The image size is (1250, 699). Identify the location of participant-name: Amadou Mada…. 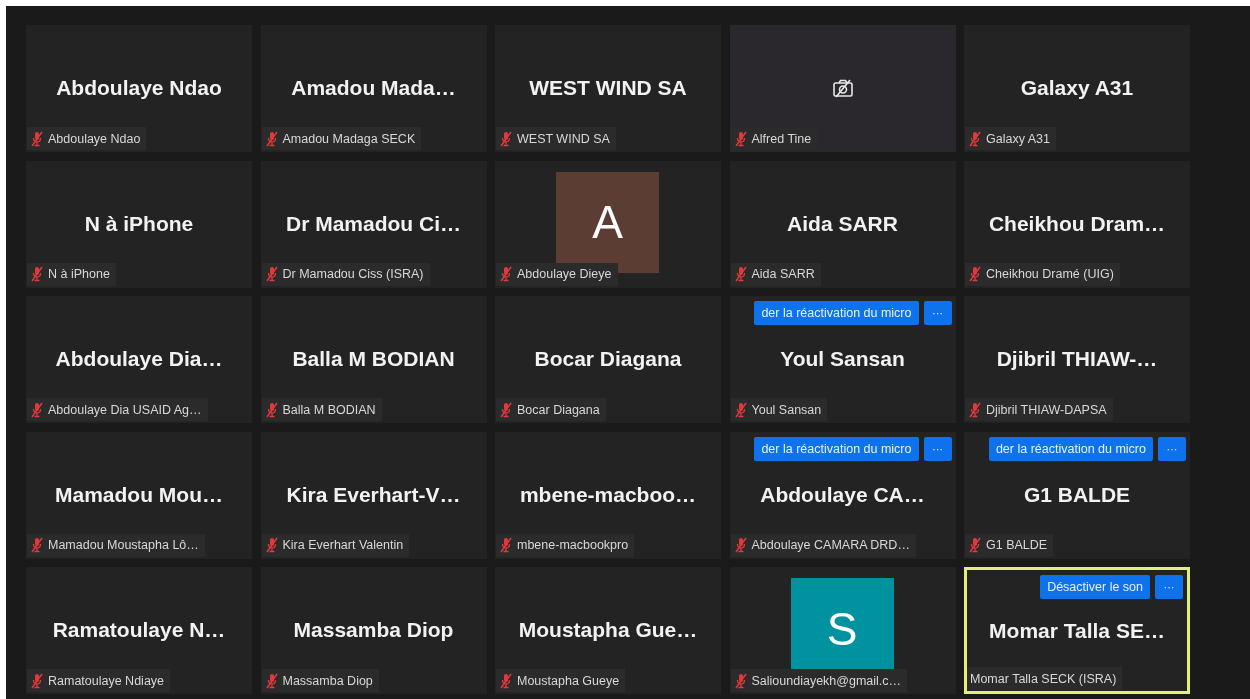
(373, 88).